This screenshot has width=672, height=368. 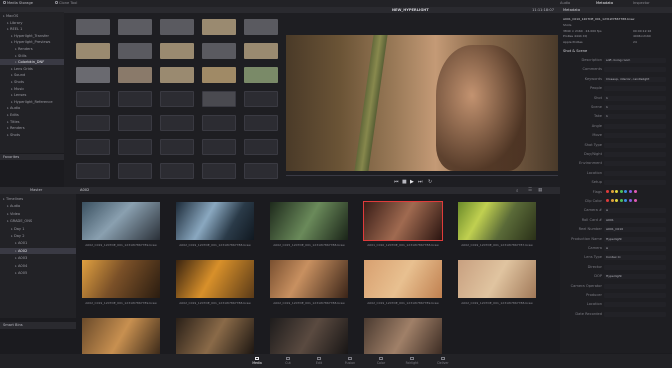 I want to click on page-tab-deliver: Deliver, so click(x=443, y=361).